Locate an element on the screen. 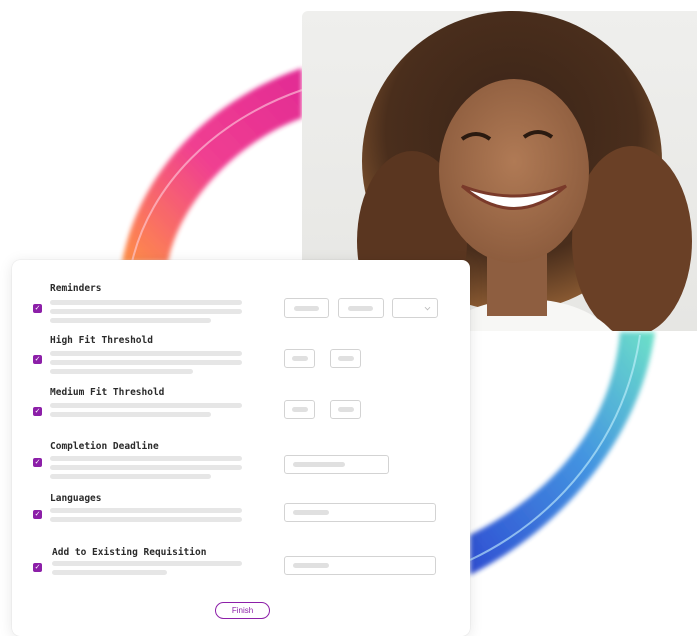 The width and height of the screenshot is (697, 636). finish-button: Finish is located at coordinates (242, 610).